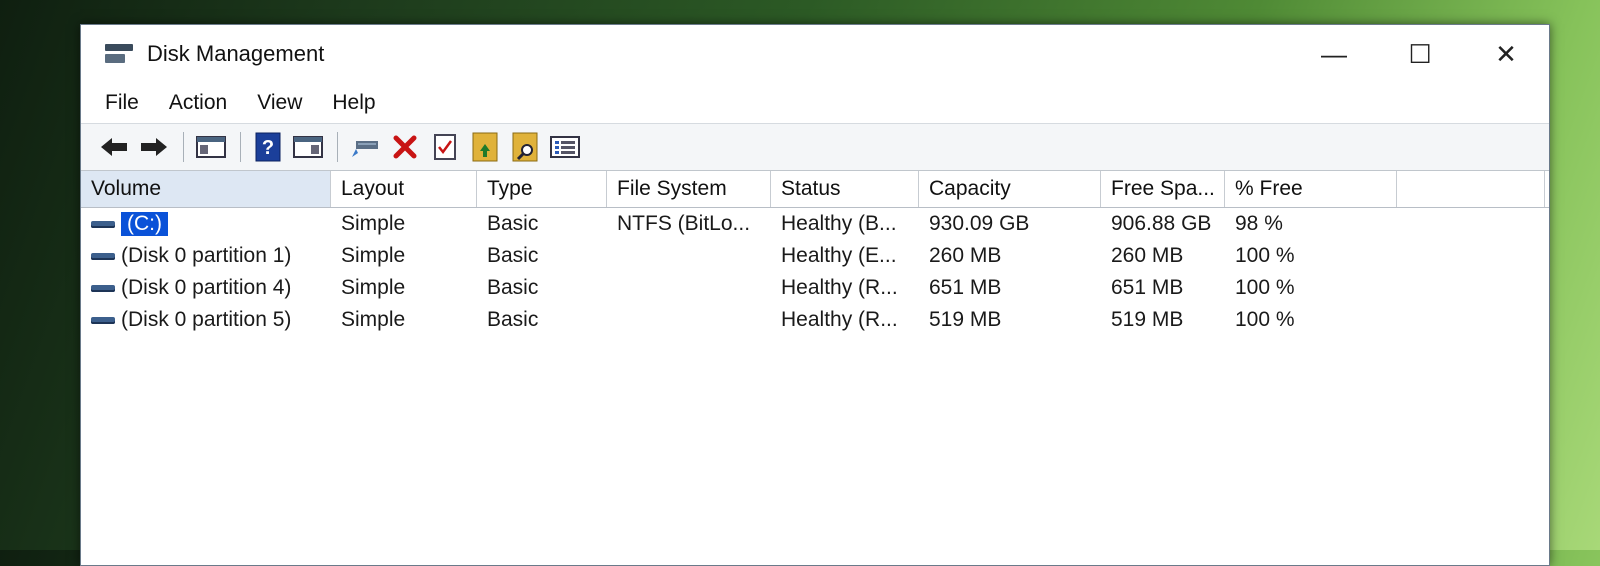 The width and height of the screenshot is (1600, 566). What do you see at coordinates (965, 287) in the screenshot?
I see `capacity-cell: 651 MB` at bounding box center [965, 287].